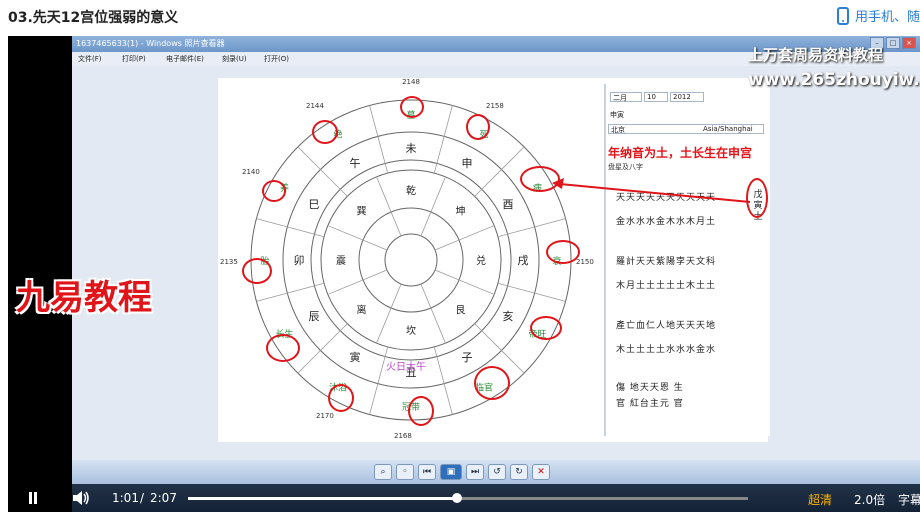 The width and height of the screenshot is (920, 512). Describe the element at coordinates (816, 55) in the screenshot. I see `watermark-title: 上万套周易资料教程` at that location.